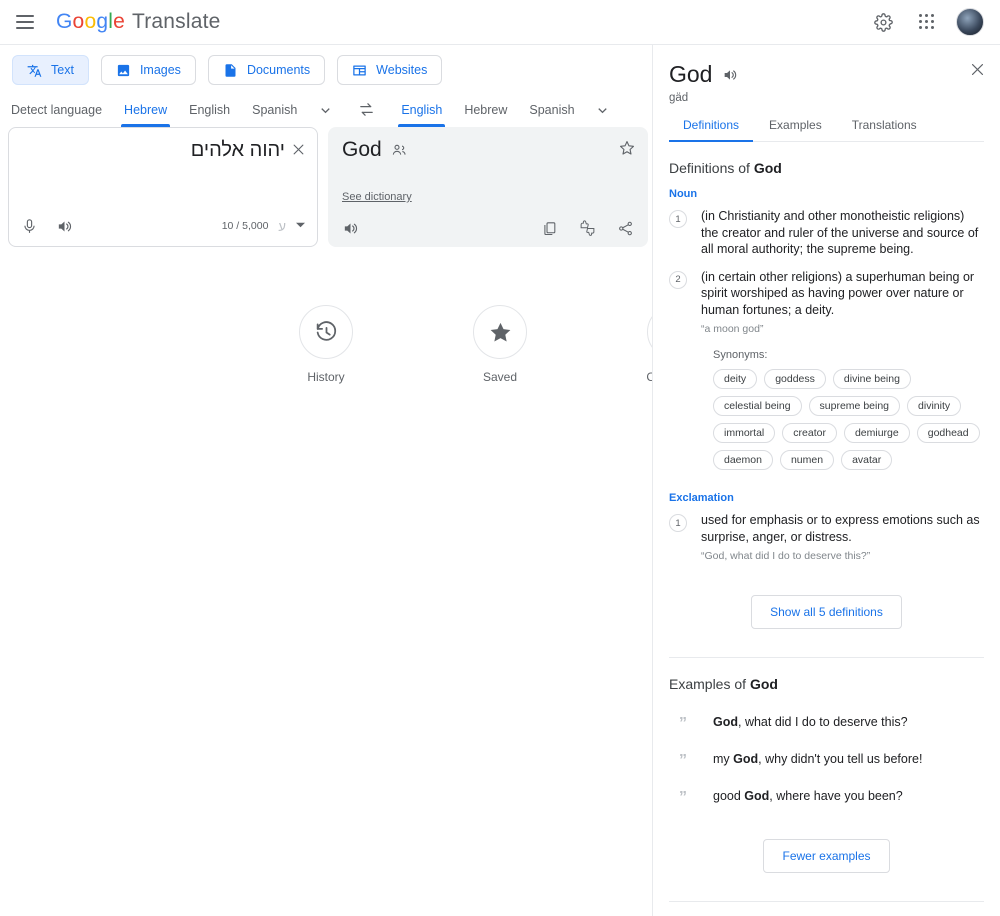  I want to click on definition-number: 2, so click(678, 279).